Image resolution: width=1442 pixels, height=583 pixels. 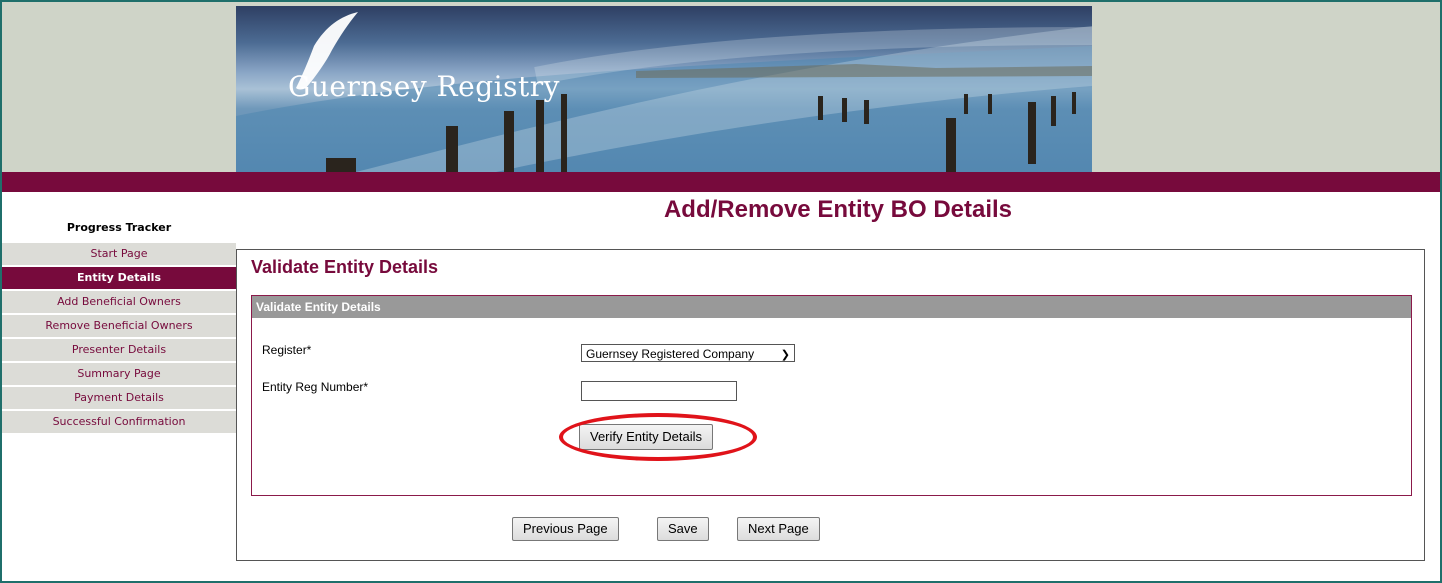 What do you see at coordinates (119, 227) in the screenshot?
I see `progress-tracker-title: Progress Tracker` at bounding box center [119, 227].